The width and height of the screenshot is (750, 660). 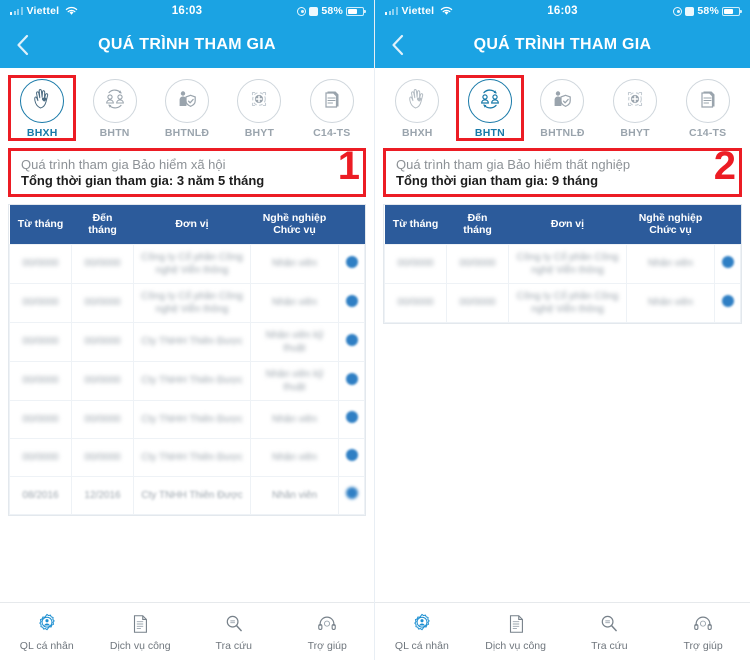 I want to click on bottom-nav-label-ql-ca-nhan: QL cá nhân, so click(x=46, y=646).